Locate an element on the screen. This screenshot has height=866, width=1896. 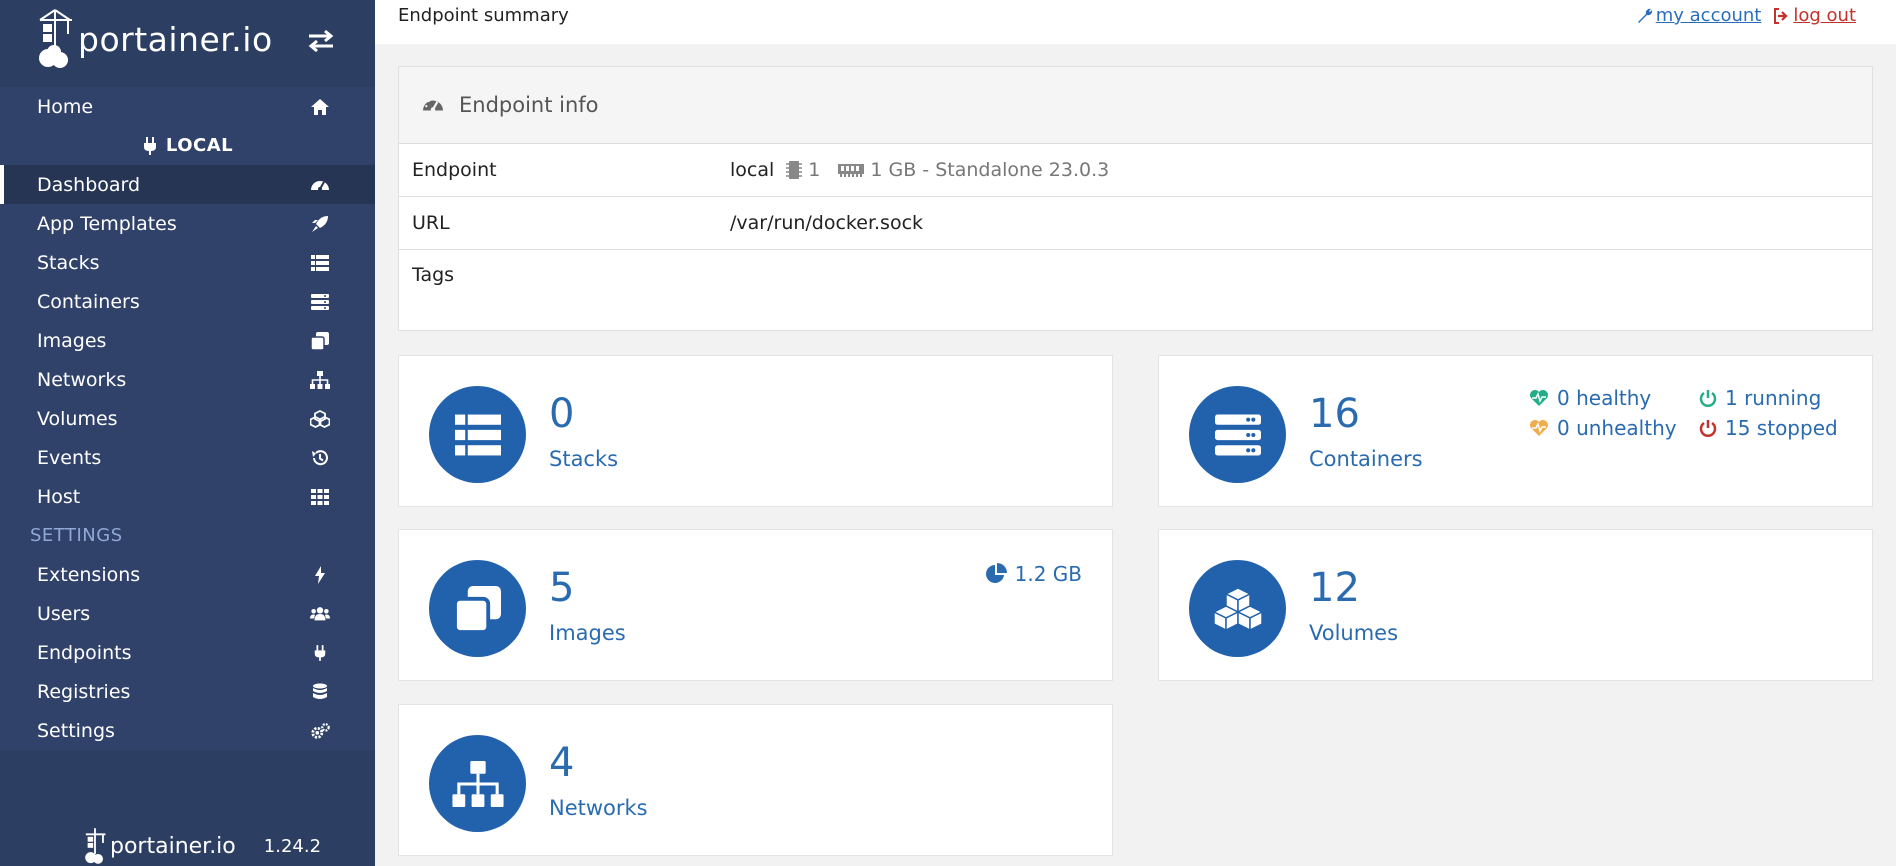
cubes-icon is located at coordinates (1237, 608).